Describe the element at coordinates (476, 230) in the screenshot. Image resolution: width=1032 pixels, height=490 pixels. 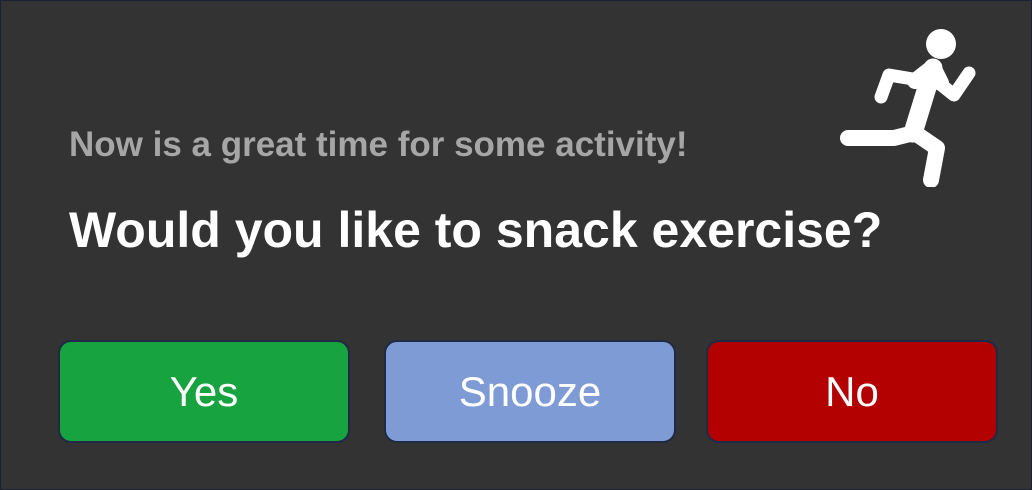
I see `exercise-question: Would you like to snack exercise?` at that location.